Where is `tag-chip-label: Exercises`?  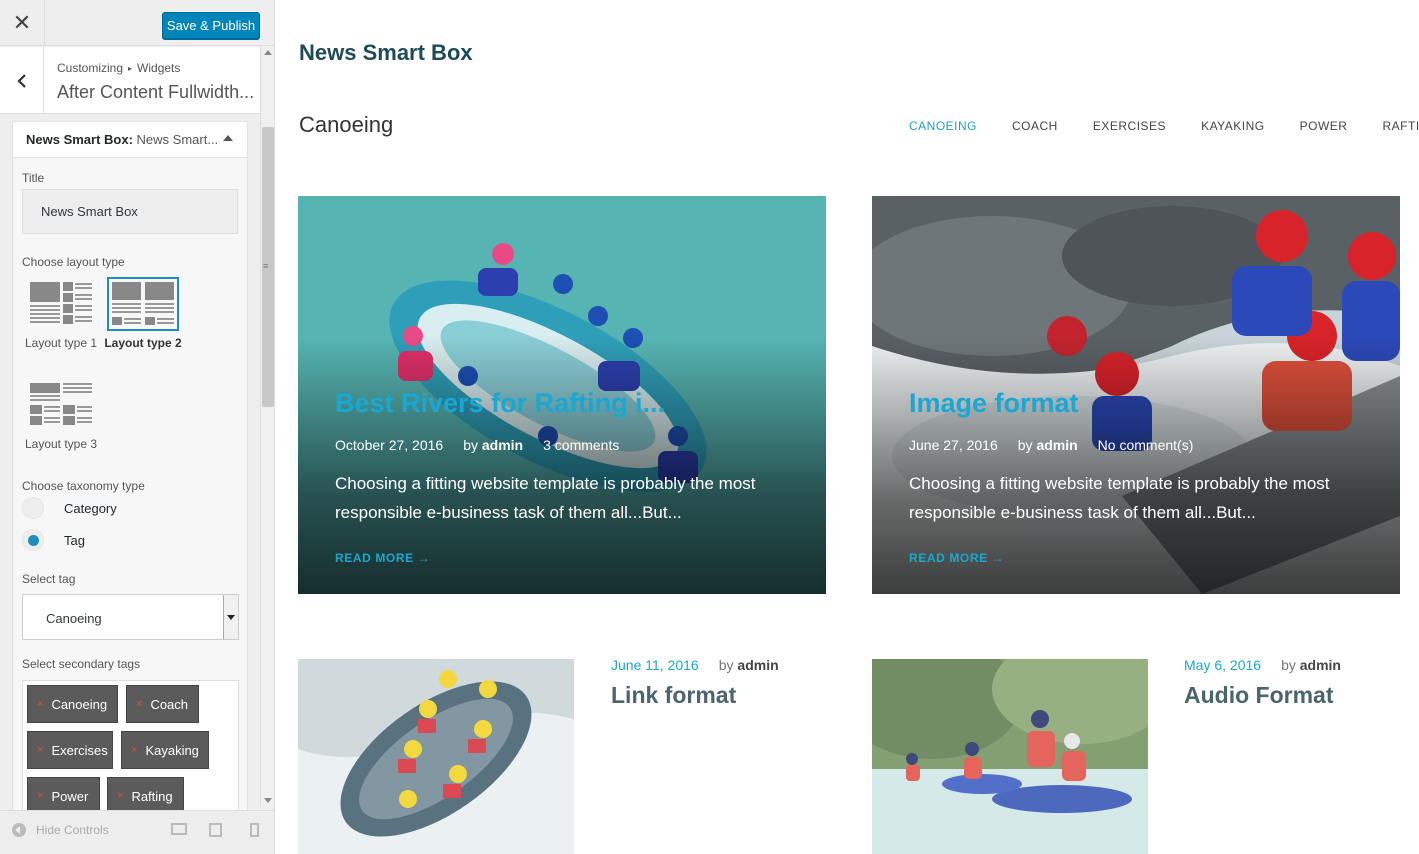
tag-chip-label: Exercises is located at coordinates (79, 750).